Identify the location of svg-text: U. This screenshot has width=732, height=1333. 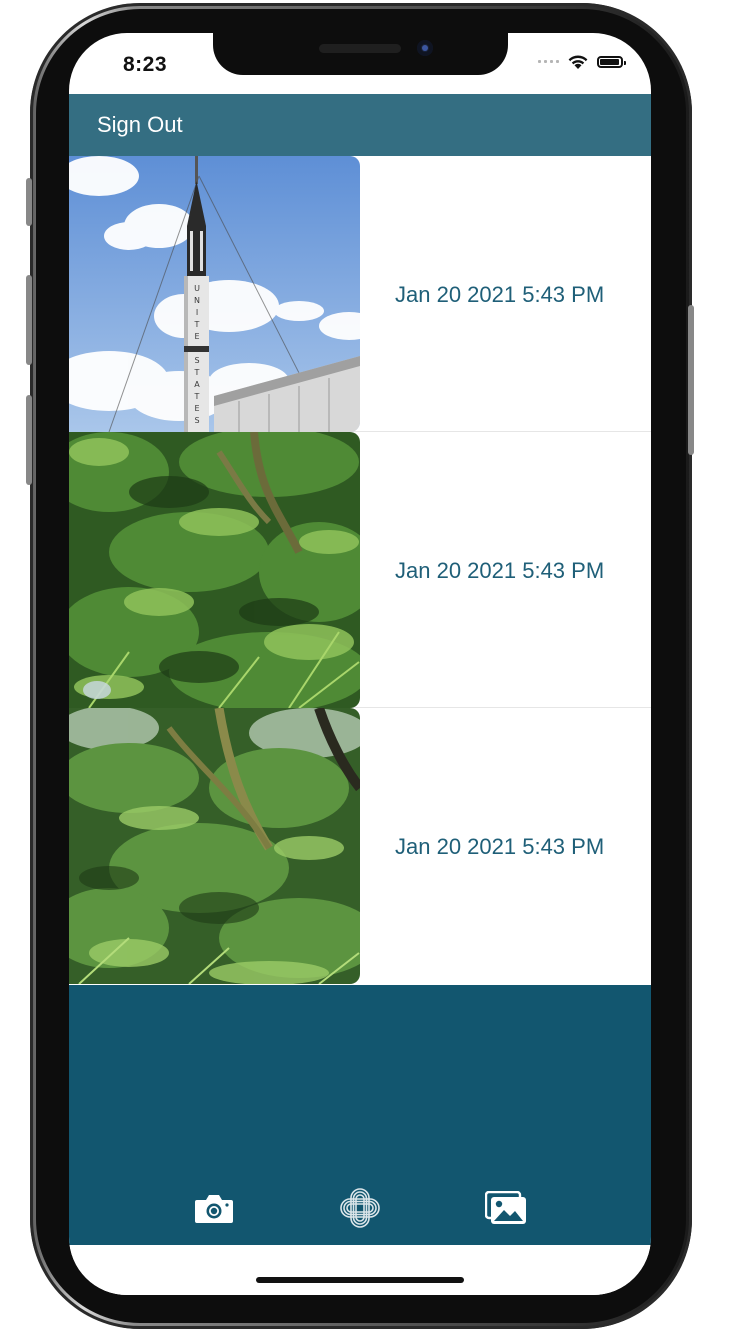
(197, 288).